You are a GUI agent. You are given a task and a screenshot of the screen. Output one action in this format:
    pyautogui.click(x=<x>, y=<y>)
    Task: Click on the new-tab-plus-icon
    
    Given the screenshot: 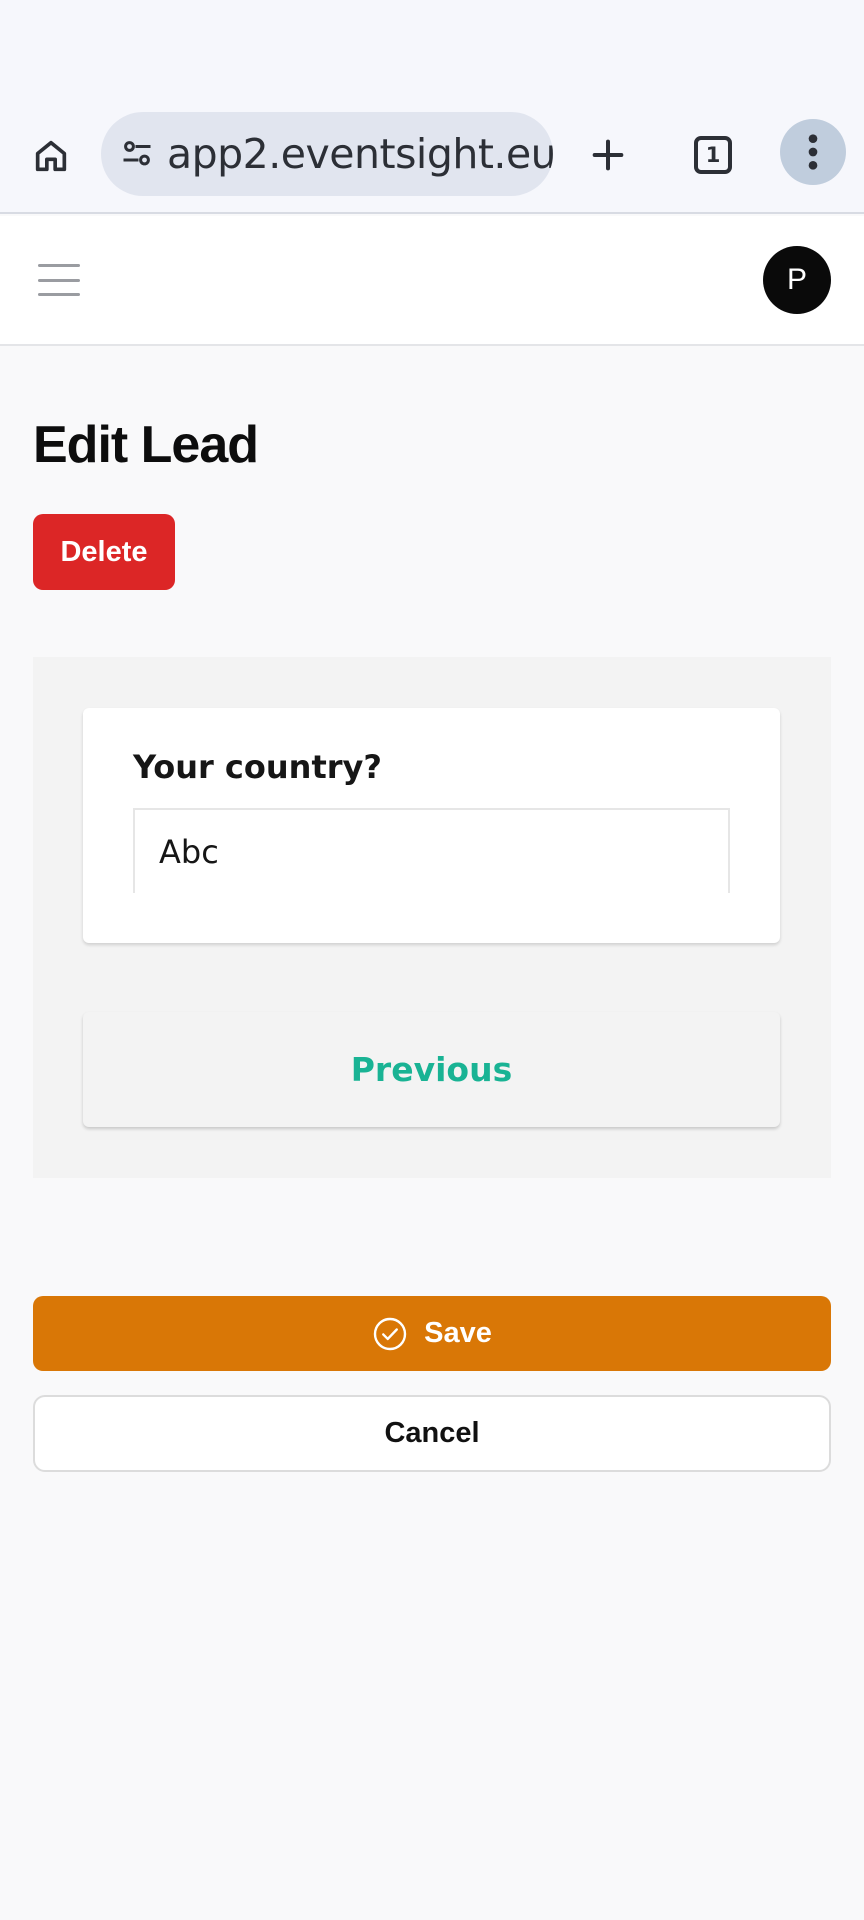 What is the action you would take?
    pyautogui.click(x=608, y=155)
    